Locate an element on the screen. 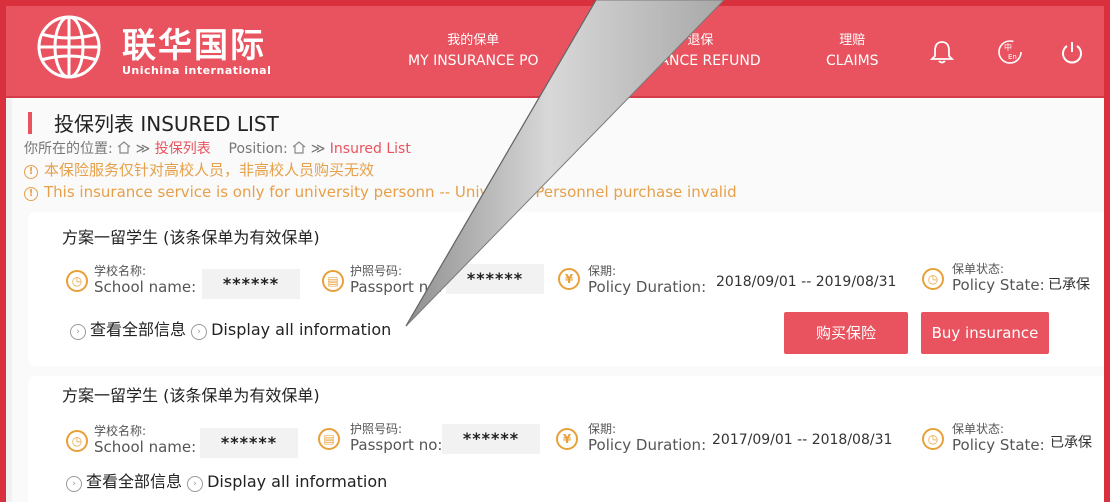  duration-value: 2017/09/01 -- 2018/08/31 is located at coordinates (802, 440).